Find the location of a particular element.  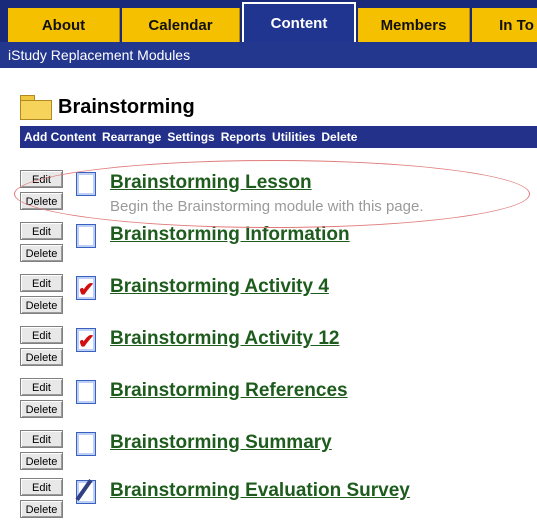

item-link: Brainstorming Information is located at coordinates (230, 235).